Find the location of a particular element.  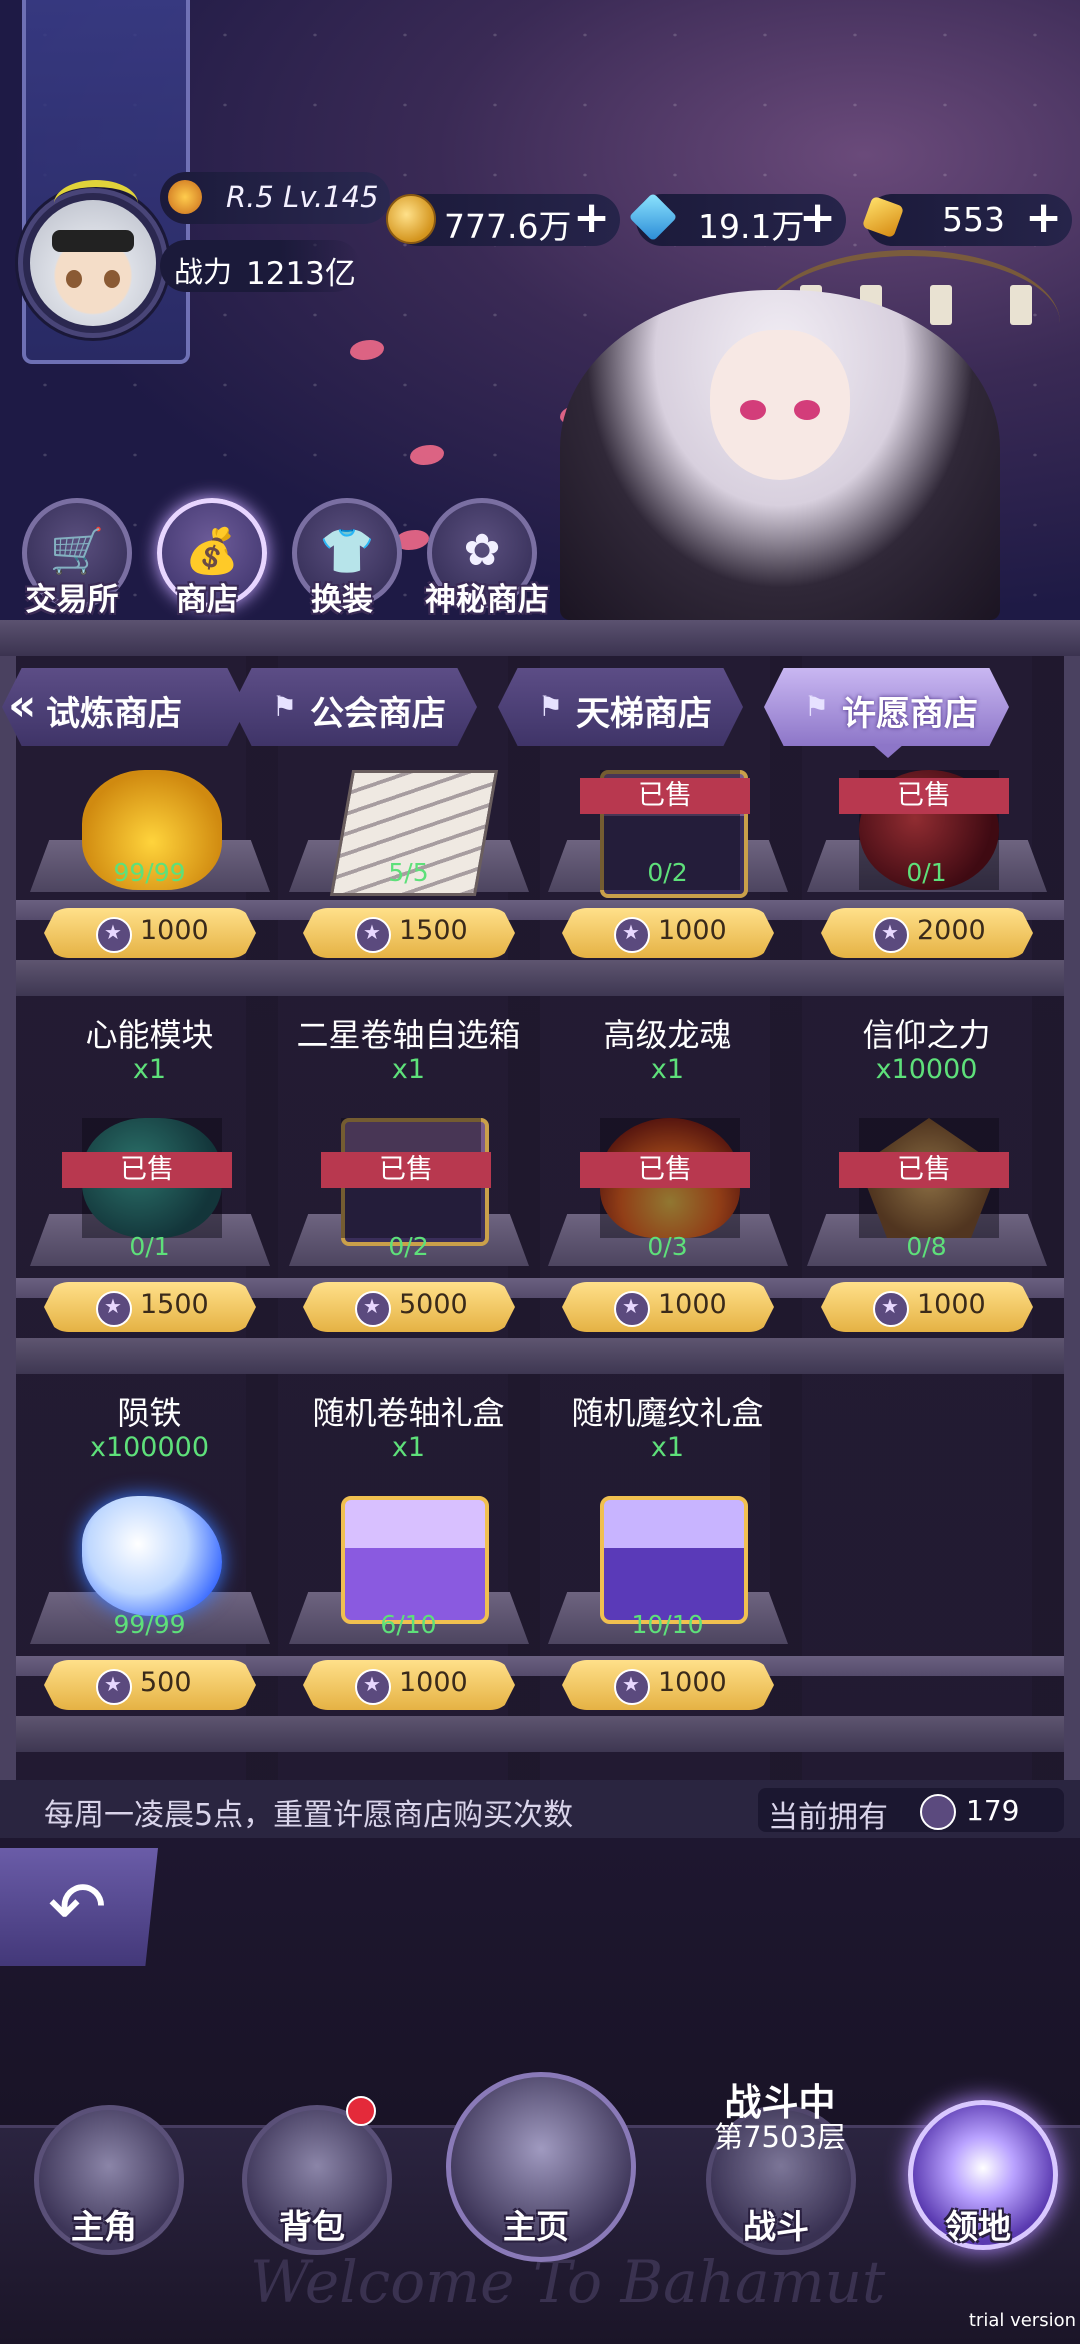

shop-item: 随机魔纹礼盒x1 10/10 1000 is located at coordinates (667, 1554).